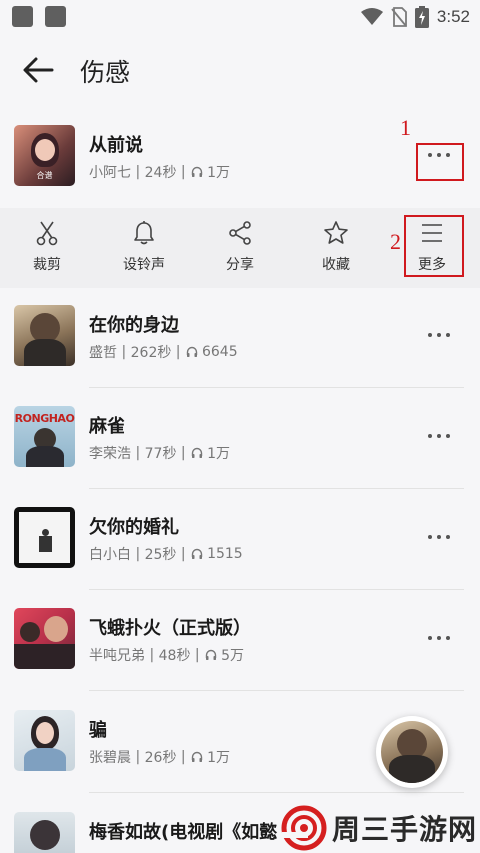  I want to click on bell-icon, so click(144, 233).